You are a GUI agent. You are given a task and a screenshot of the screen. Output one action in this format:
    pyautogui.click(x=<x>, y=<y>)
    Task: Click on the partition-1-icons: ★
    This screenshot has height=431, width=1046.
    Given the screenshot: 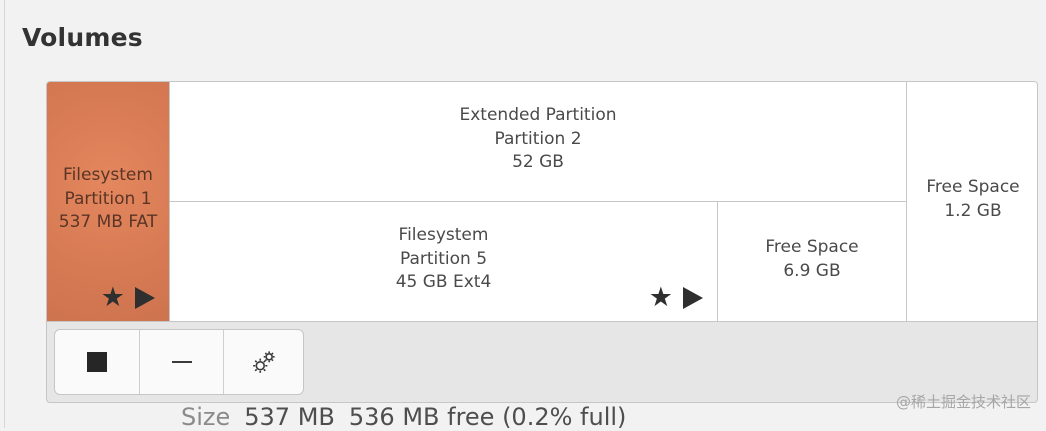 What is the action you would take?
    pyautogui.click(x=128, y=297)
    